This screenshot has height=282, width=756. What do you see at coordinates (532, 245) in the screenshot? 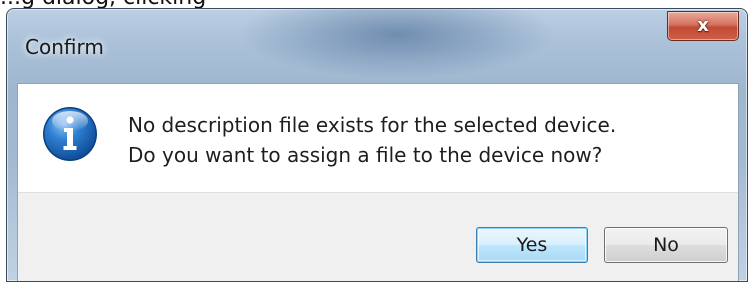
I see `yes-button: Yes` at bounding box center [532, 245].